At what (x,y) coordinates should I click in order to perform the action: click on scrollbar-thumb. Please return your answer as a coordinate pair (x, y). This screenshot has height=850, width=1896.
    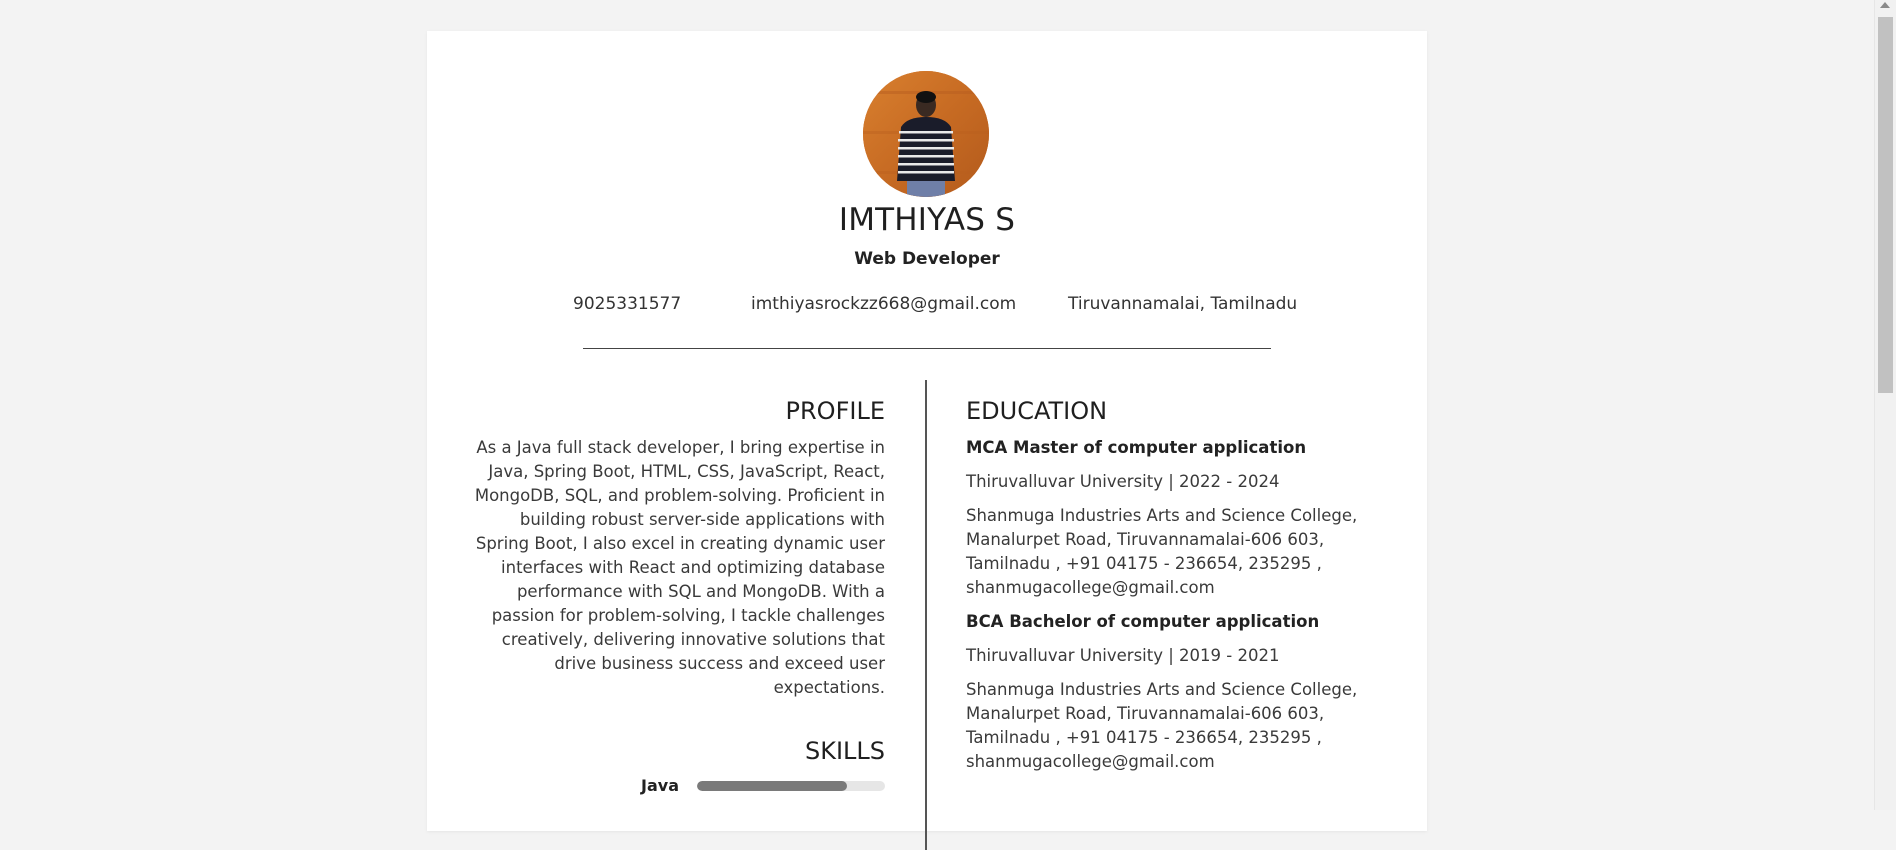
    Looking at the image, I should click on (1885, 205).